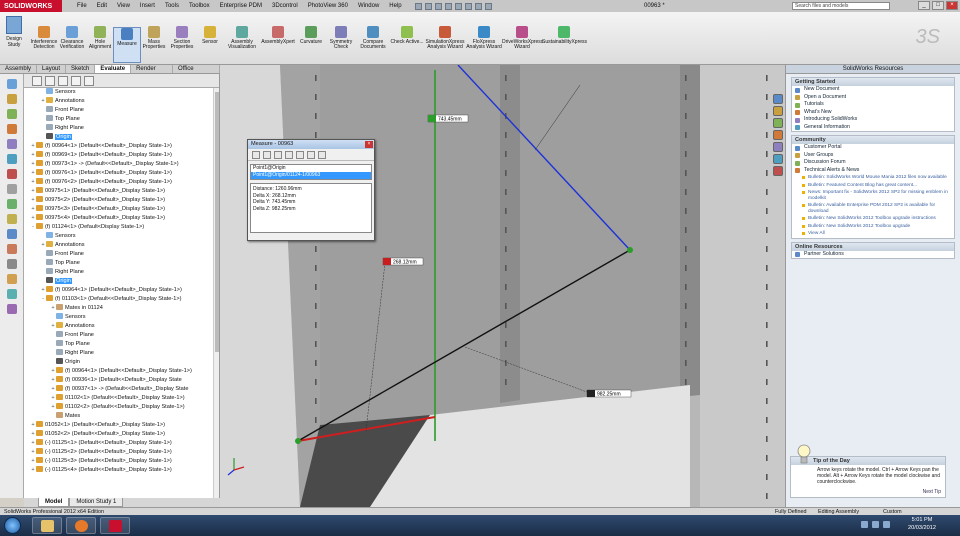 Image resolution: width=960 pixels, height=536 pixels. Describe the element at coordinates (873, 113) in the screenshot. I see `resource-link: What's New` at that location.